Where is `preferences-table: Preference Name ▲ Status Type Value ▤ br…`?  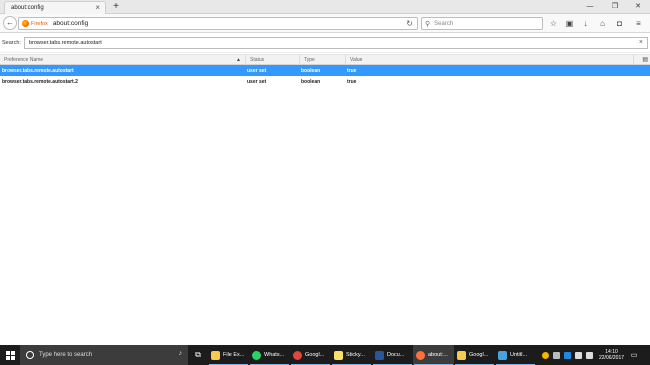 preferences-table: Preference Name ▲ Status Type Value ▤ br… is located at coordinates (325, 70).